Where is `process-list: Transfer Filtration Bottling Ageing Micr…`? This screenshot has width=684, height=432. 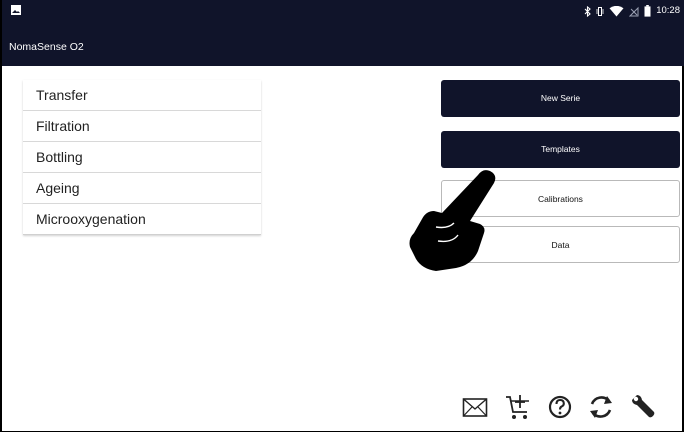
process-list: Transfer Filtration Bottling Ageing Micr… is located at coordinates (142, 157).